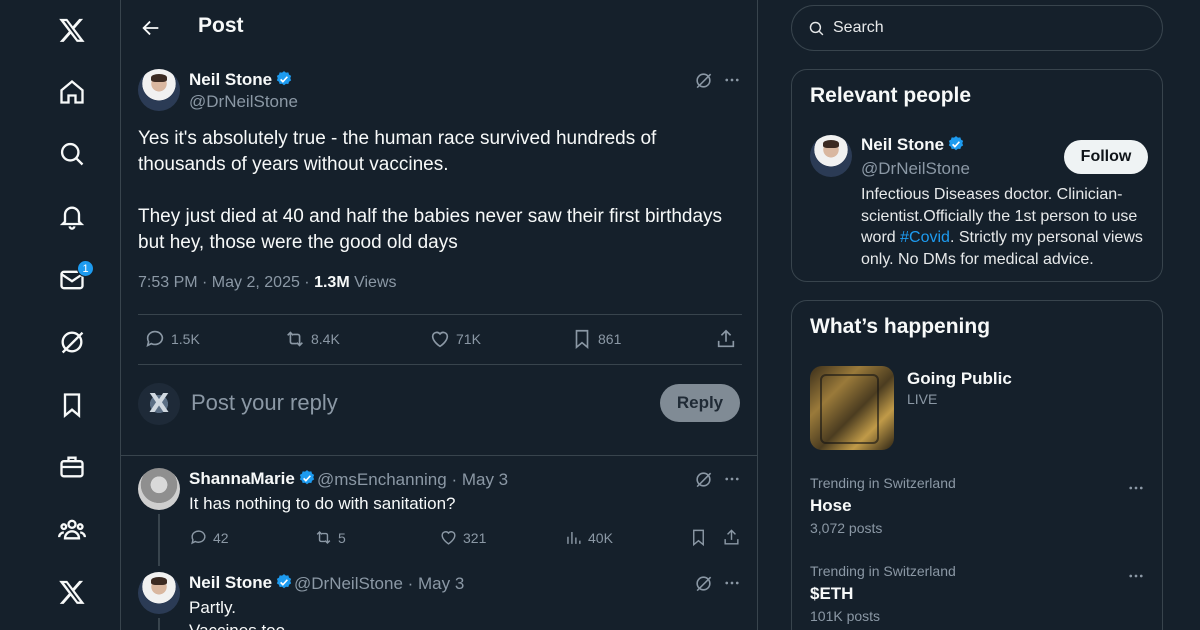  I want to click on card-title: Relevant people, so click(891, 95).